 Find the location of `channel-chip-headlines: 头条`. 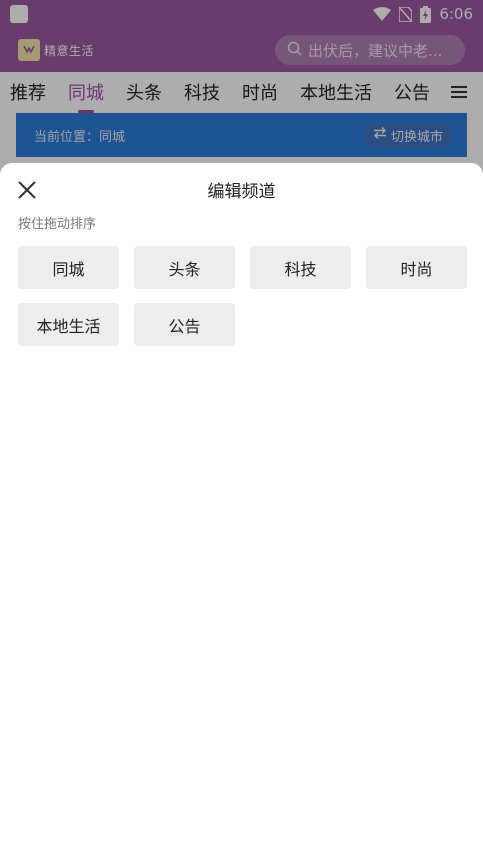

channel-chip-headlines: 头条 is located at coordinates (184, 267).